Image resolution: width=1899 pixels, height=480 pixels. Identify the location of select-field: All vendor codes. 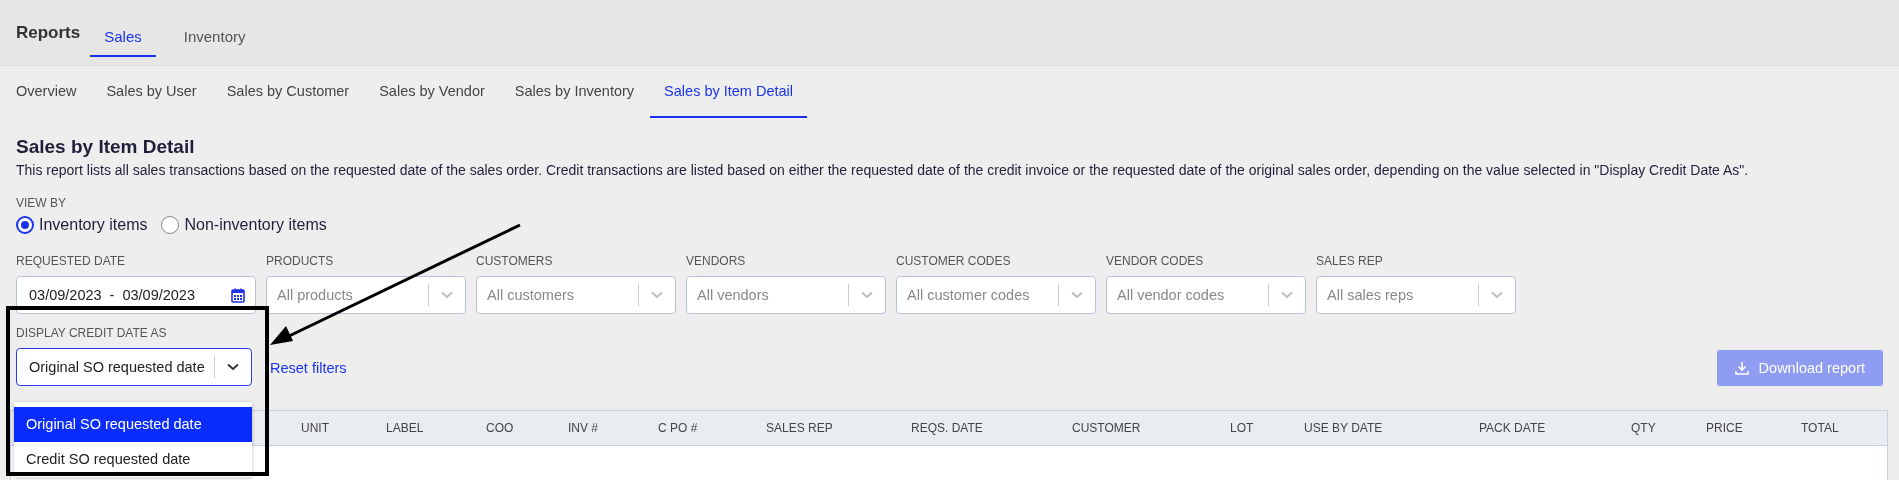
(1206, 295).